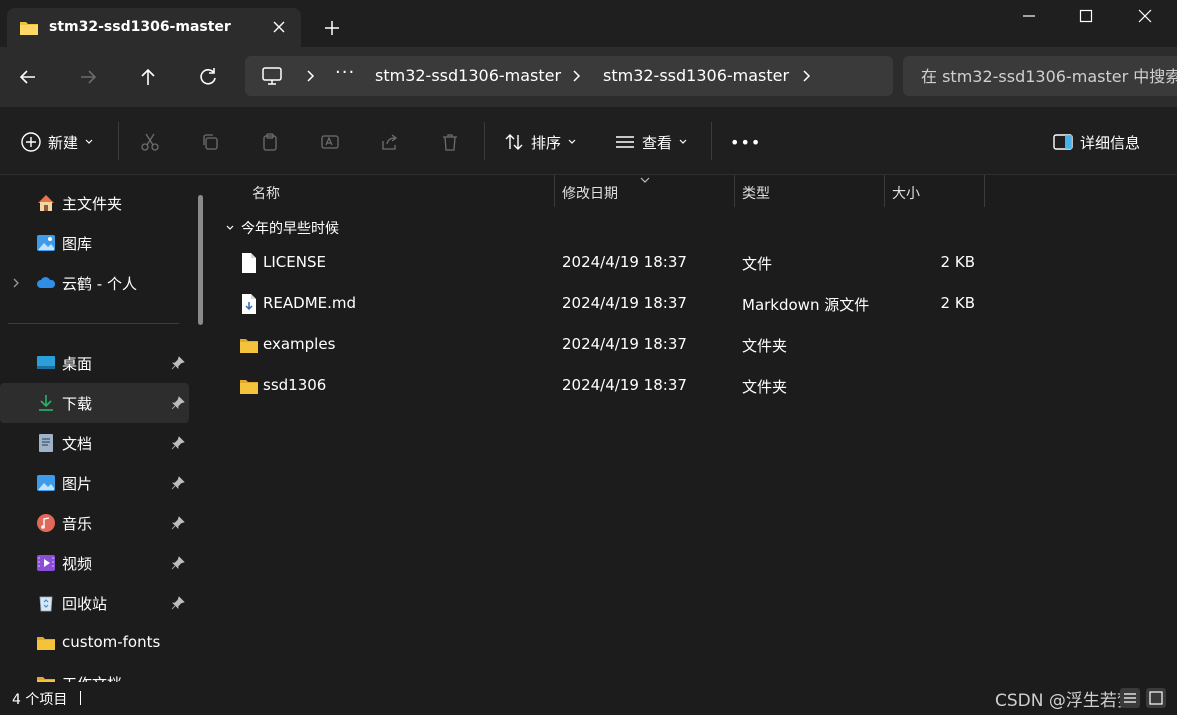 The width and height of the screenshot is (1177, 715). Describe the element at coordinates (80, 698) in the screenshot. I see `status-separator` at that location.